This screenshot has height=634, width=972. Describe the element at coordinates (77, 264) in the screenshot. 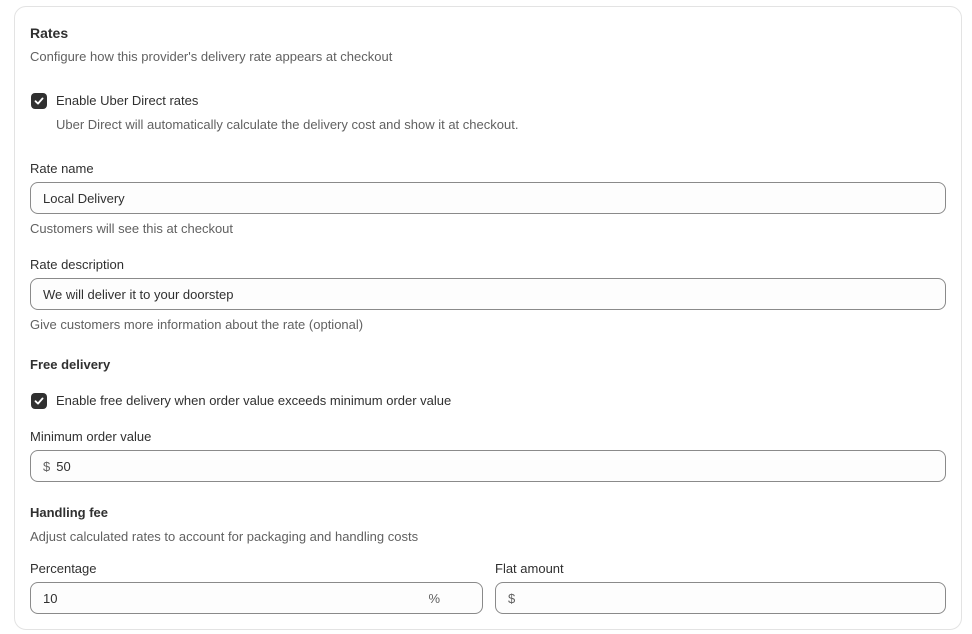

I see `rate-description-label: Rate description` at that location.